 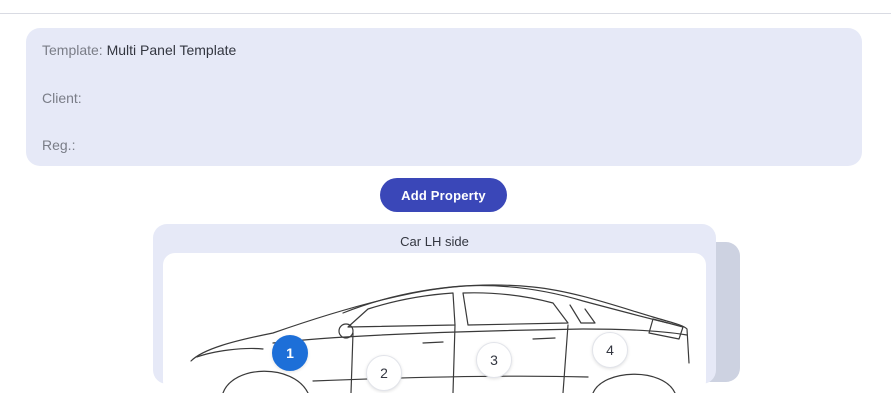 What do you see at coordinates (290, 353) in the screenshot?
I see `damage-marker-1: 1` at bounding box center [290, 353].